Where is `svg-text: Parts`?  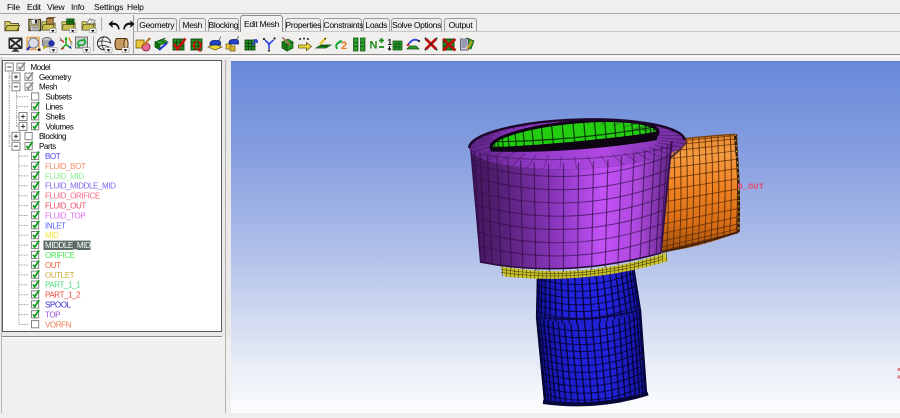 svg-text: Parts is located at coordinates (47, 146).